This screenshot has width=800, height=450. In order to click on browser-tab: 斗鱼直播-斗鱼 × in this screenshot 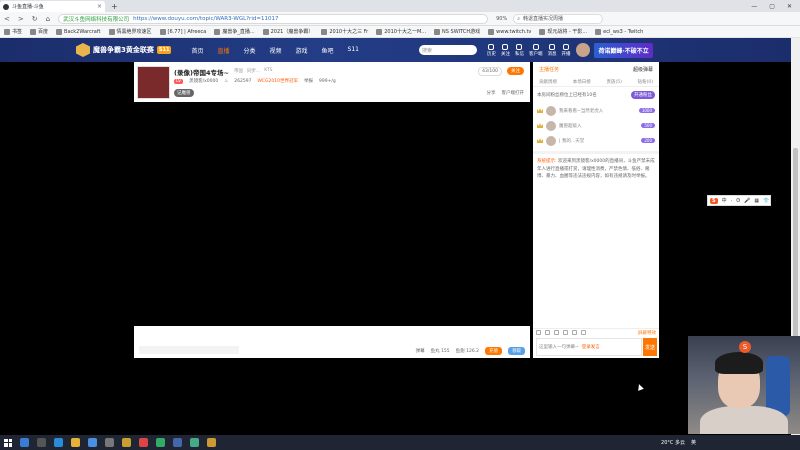, I will do `click(52, 6)`.